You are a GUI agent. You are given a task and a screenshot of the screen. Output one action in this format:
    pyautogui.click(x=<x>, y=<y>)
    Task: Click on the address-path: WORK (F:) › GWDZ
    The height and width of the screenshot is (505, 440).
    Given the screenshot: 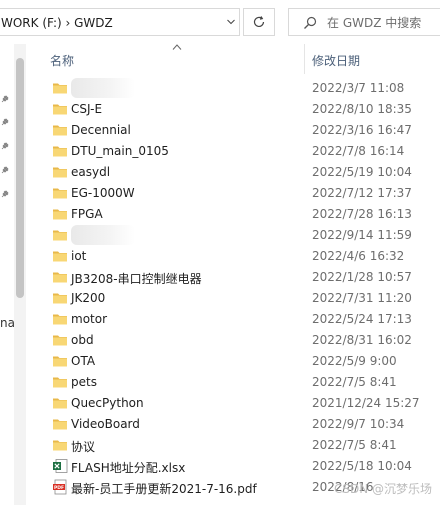 What is the action you would take?
    pyautogui.click(x=57, y=23)
    